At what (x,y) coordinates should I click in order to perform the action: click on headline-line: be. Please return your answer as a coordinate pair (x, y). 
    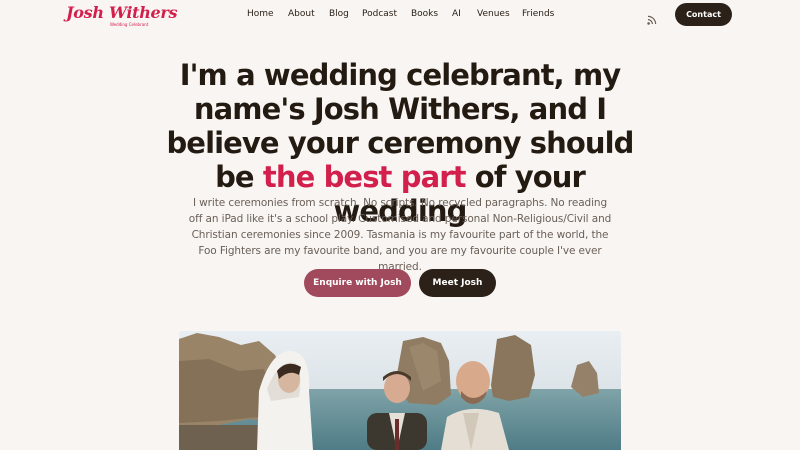
    Looking at the image, I should click on (239, 177).